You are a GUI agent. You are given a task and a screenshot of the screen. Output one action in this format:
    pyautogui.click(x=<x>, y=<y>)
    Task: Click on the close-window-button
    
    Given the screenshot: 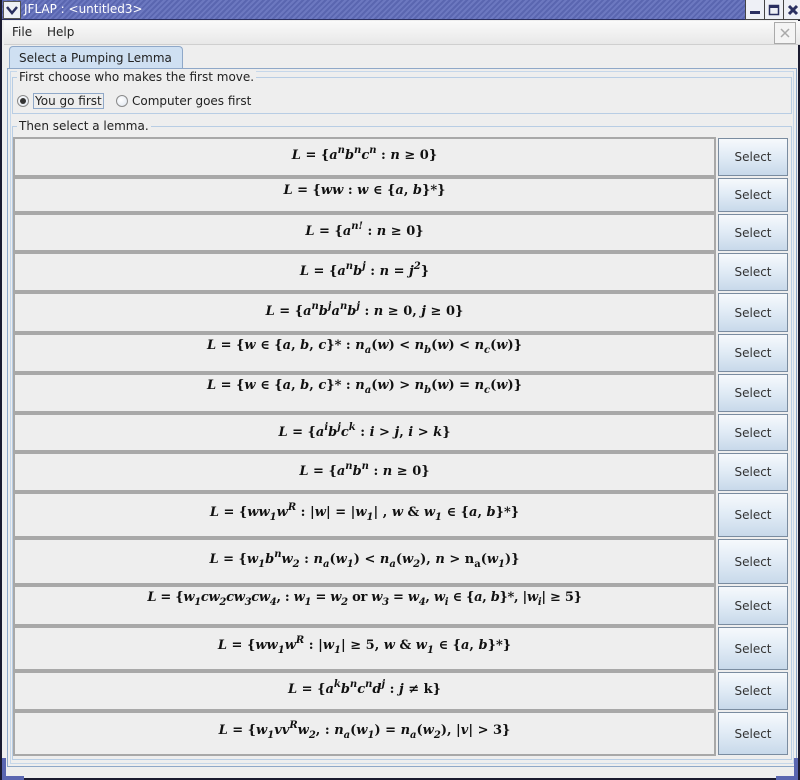 What is the action you would take?
    pyautogui.click(x=791, y=10)
    